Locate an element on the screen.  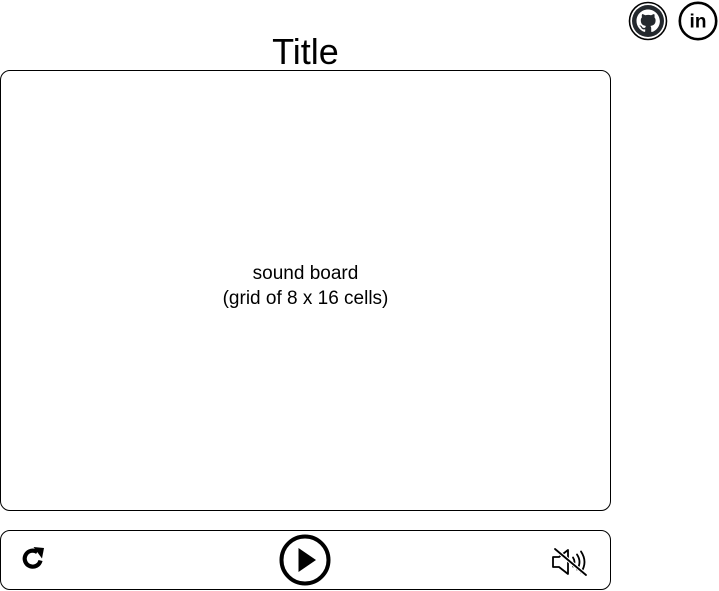
social-links: in is located at coordinates (673, 21).